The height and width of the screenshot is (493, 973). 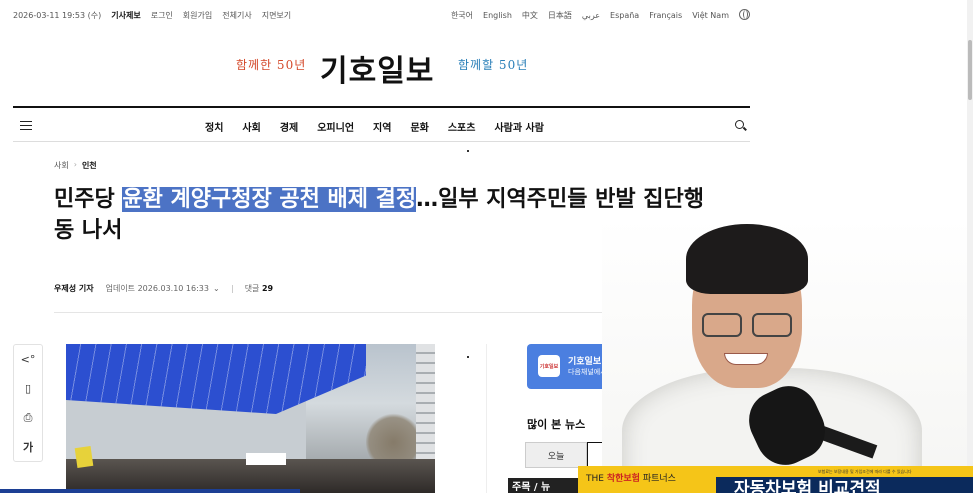 I want to click on lang-french: Français, so click(x=665, y=15).